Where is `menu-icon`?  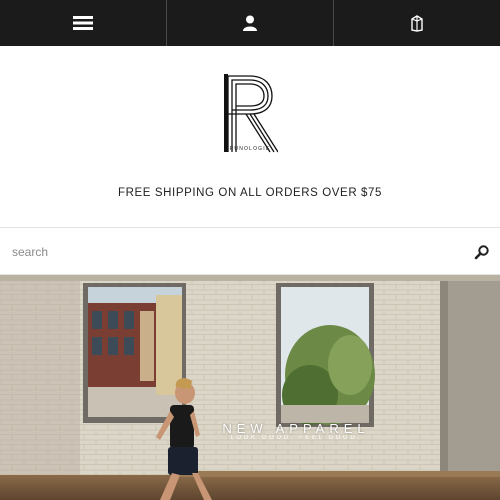
menu-icon is located at coordinates (83, 23).